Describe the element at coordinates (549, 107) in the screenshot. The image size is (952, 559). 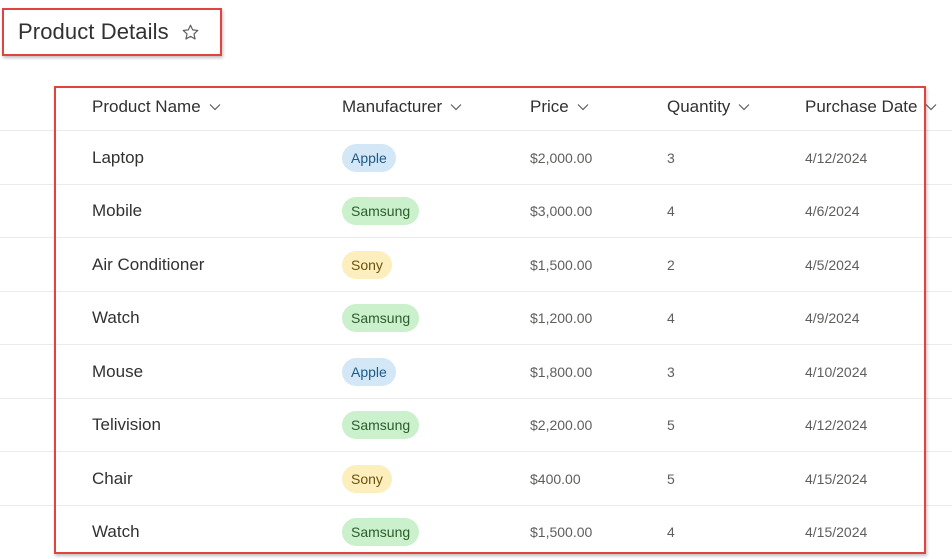
I see `column-header-label: Price` at that location.